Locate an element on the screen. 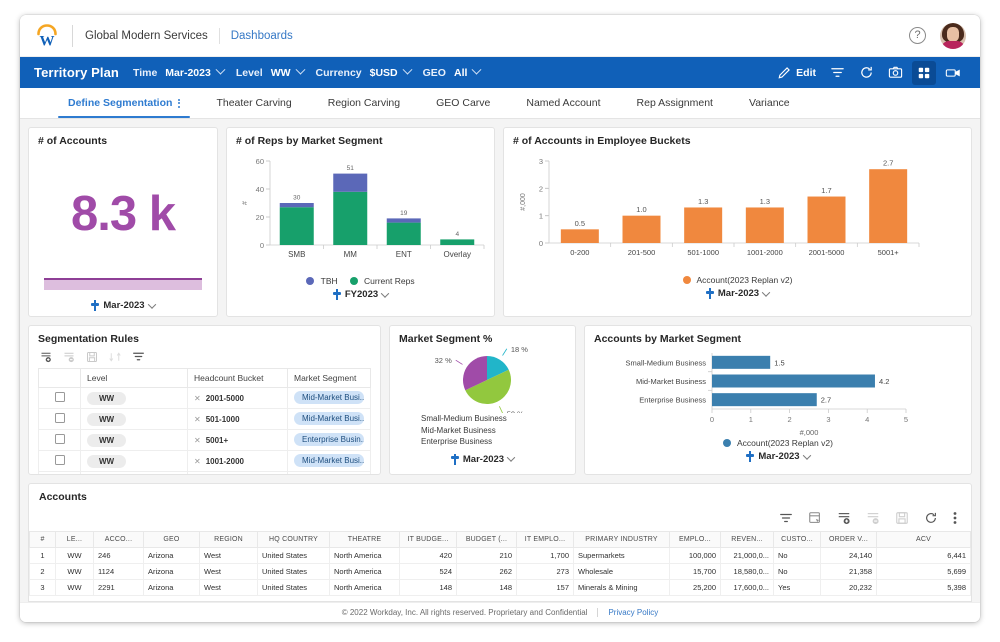 The image size is (1000, 642). cell-level: WW is located at coordinates (134, 461).